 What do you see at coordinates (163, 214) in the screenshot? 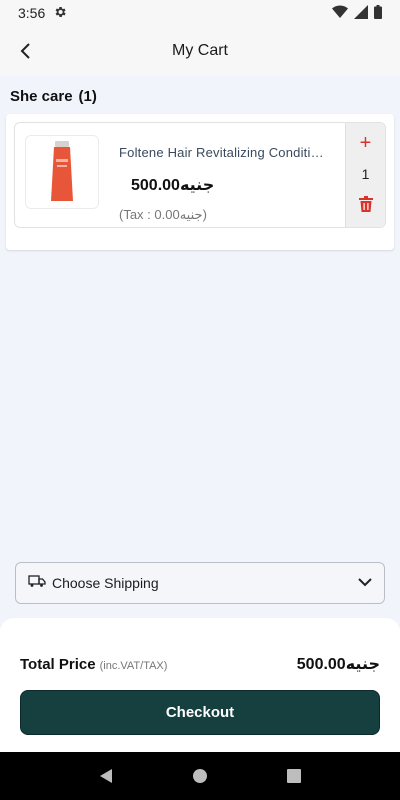
I see `product-tax: (Tax : 0.00جنيه)` at bounding box center [163, 214].